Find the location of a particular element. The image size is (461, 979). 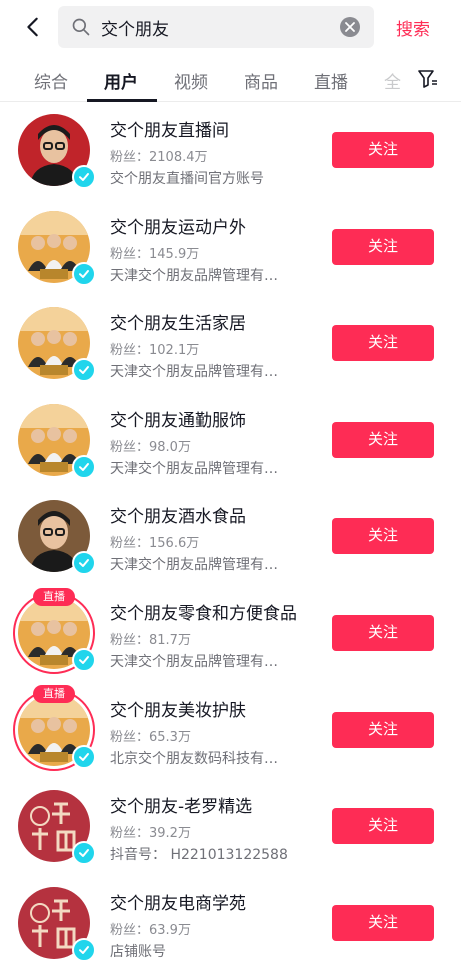

back-button is located at coordinates (33, 27).